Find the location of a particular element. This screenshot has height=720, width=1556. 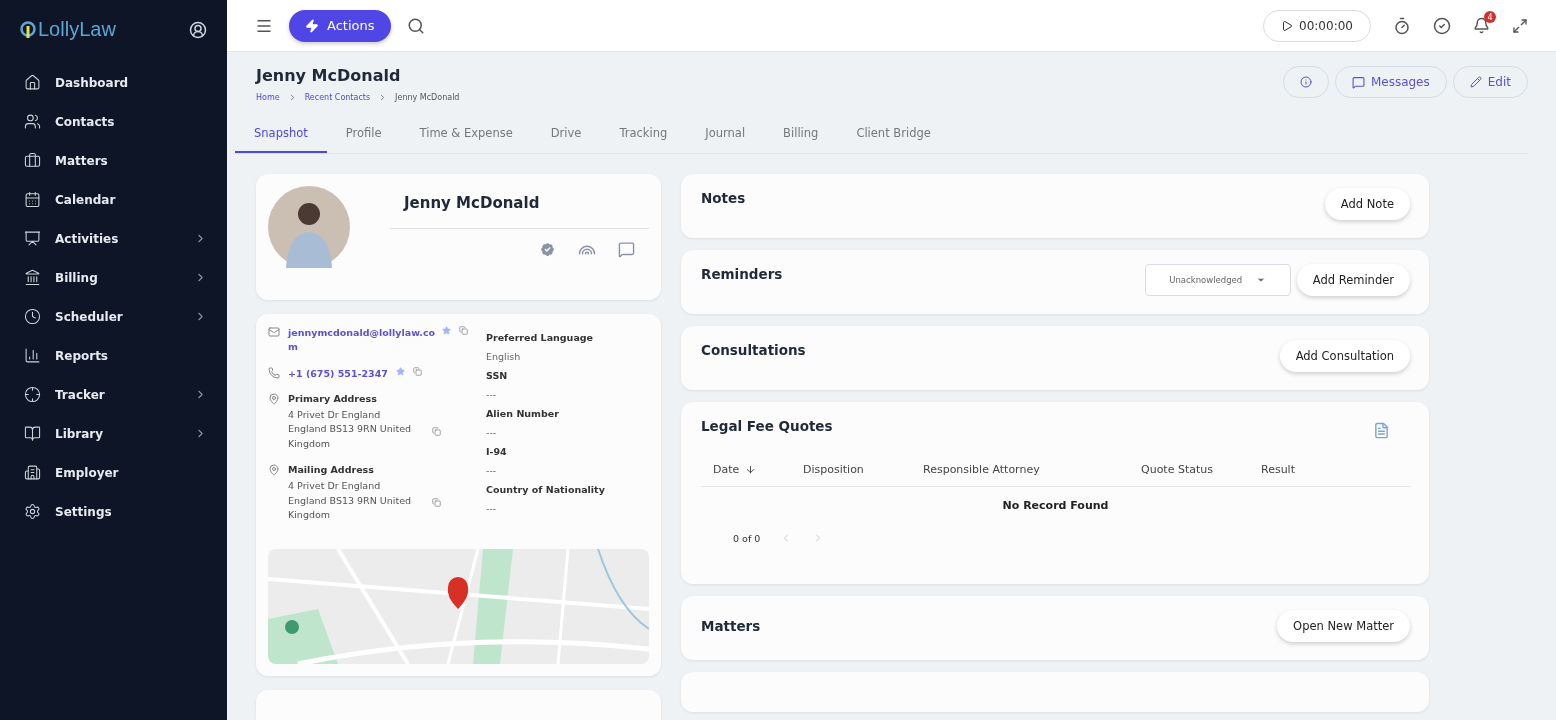

tab: Billing is located at coordinates (801, 134).